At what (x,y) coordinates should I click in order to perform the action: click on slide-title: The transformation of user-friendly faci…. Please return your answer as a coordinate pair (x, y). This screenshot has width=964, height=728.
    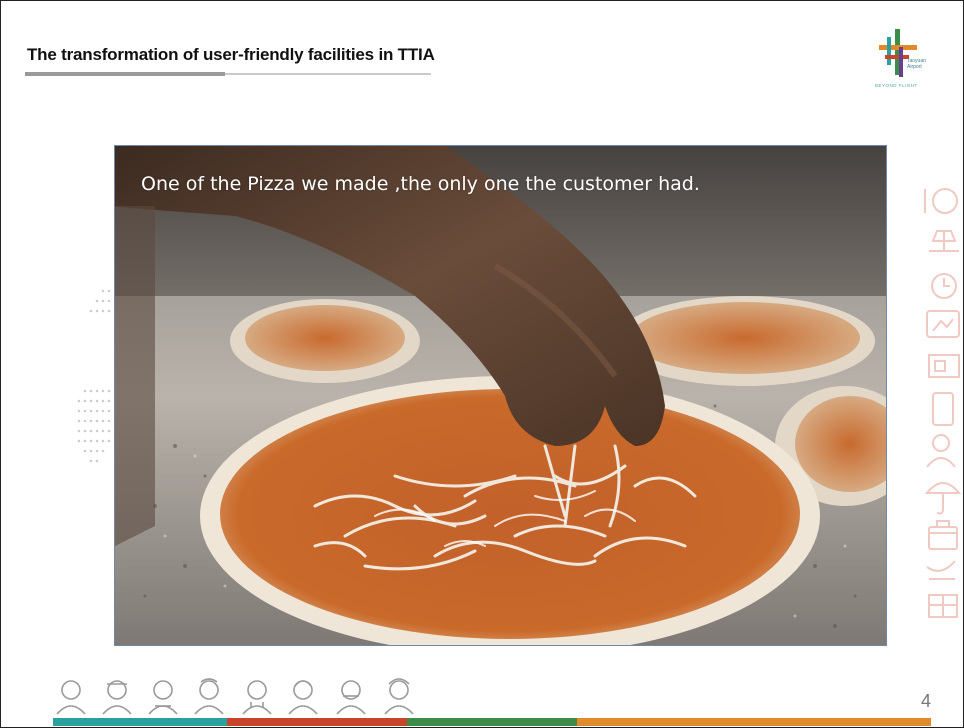
    Looking at the image, I should click on (231, 54).